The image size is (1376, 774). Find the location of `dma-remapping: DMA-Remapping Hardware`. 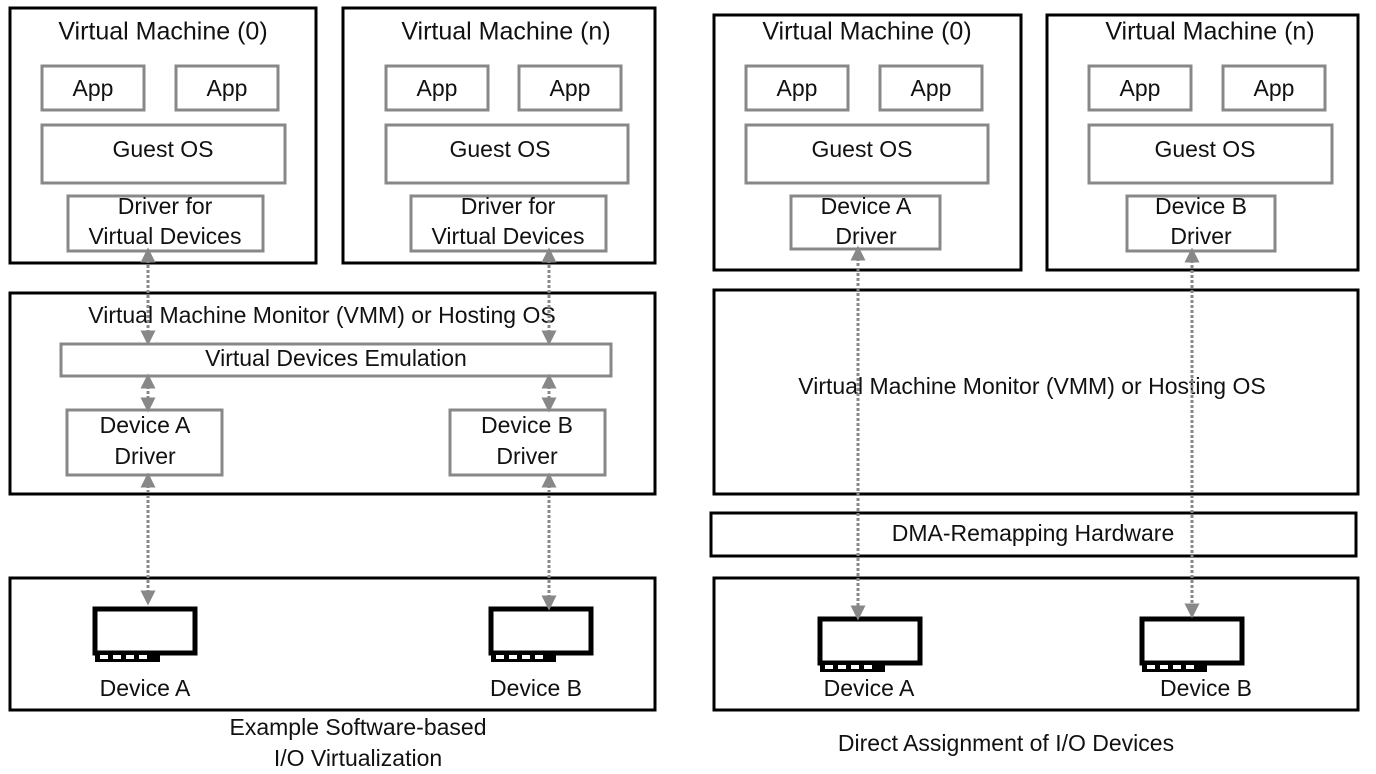

dma-remapping: DMA-Remapping Hardware is located at coordinates (1033, 534).